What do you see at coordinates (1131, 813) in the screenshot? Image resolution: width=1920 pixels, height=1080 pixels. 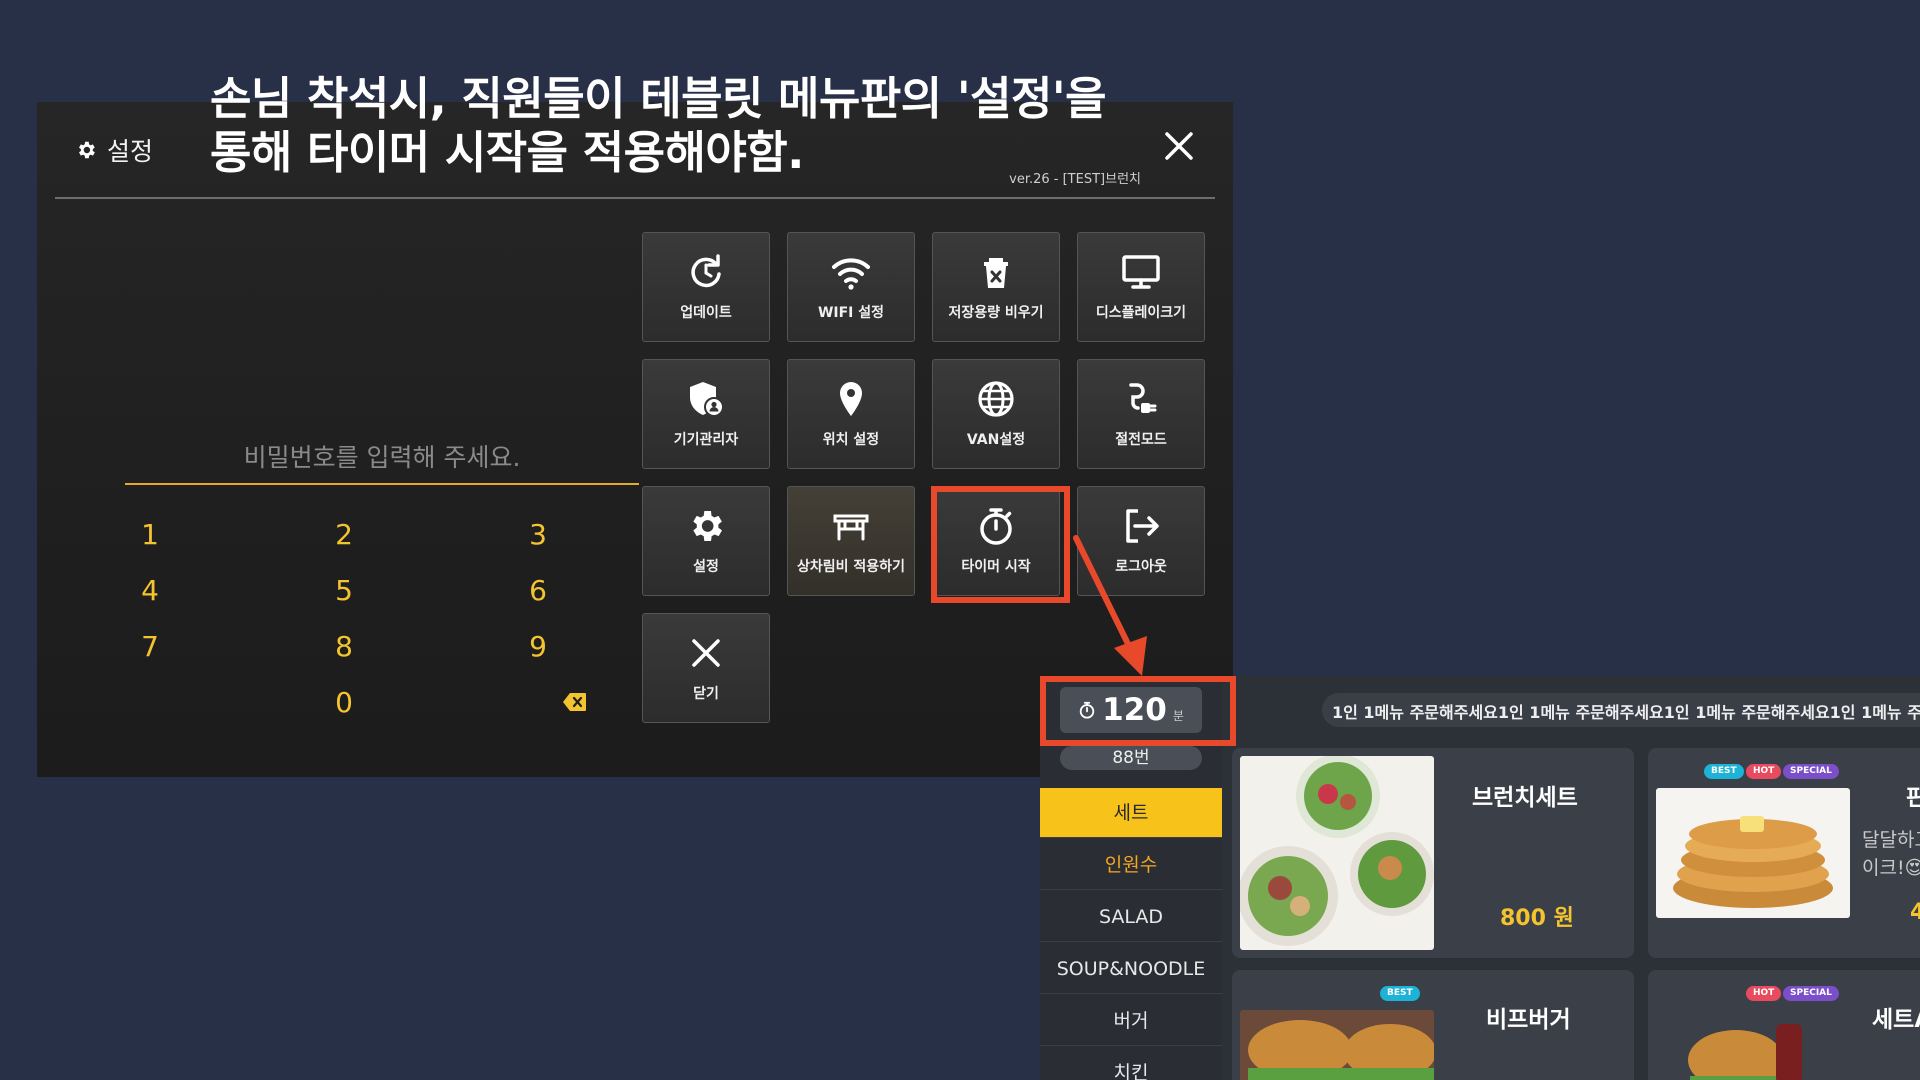 I see `category-set: 세트` at bounding box center [1131, 813].